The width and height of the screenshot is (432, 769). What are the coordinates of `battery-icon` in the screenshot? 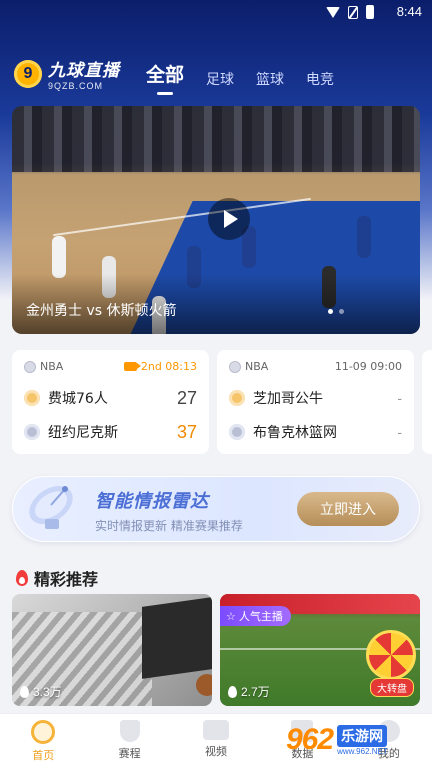 It's located at (370, 12).